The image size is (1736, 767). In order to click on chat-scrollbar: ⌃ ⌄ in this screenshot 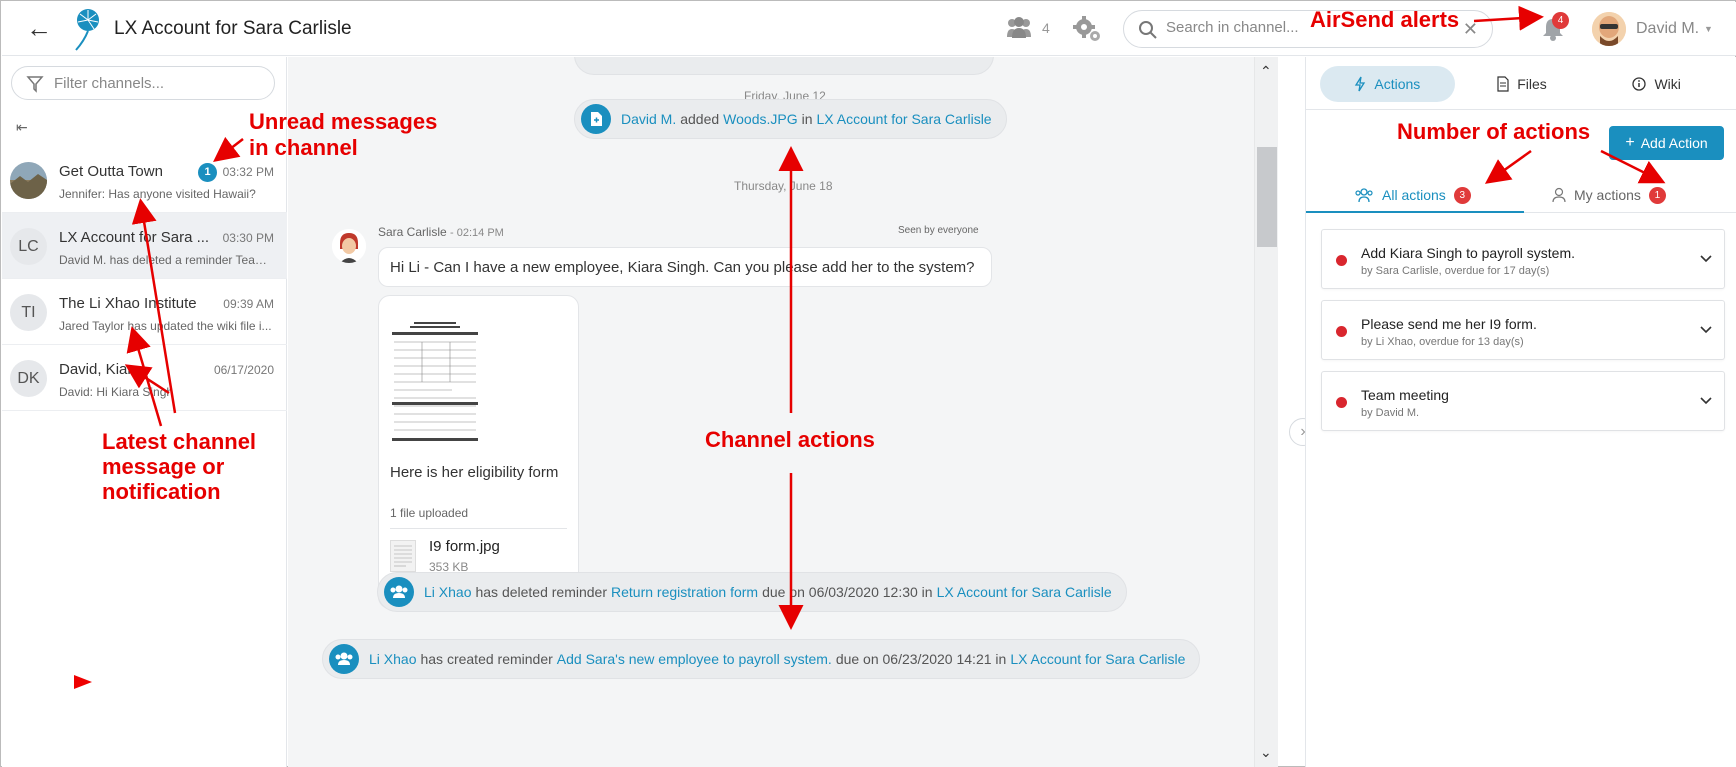, I will do `click(1266, 412)`.